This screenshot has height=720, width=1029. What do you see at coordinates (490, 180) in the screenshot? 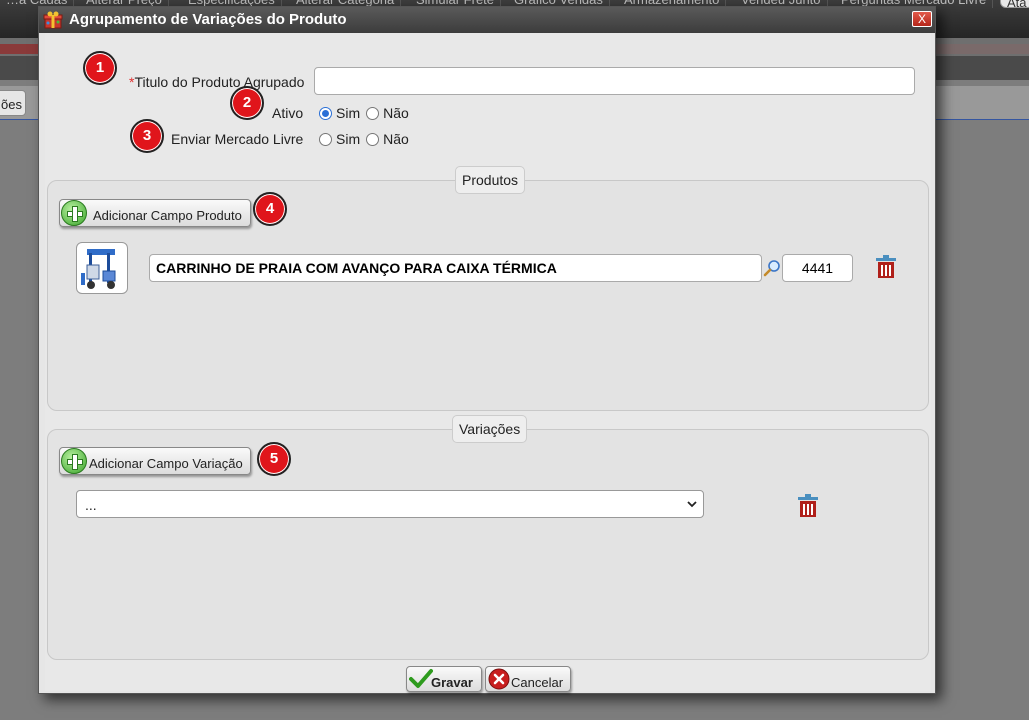
I see `products-legend: Produtos` at bounding box center [490, 180].